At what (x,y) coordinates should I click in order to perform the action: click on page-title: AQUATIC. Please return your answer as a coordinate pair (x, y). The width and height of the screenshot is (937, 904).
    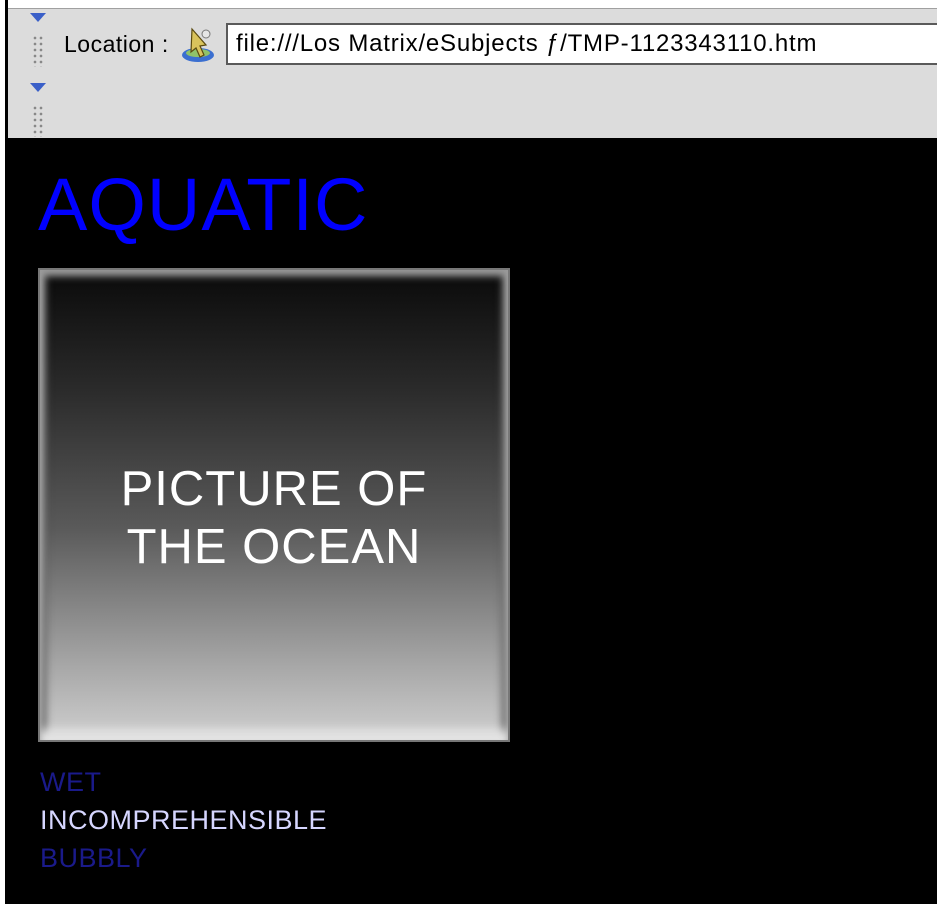
    Looking at the image, I should click on (203, 204).